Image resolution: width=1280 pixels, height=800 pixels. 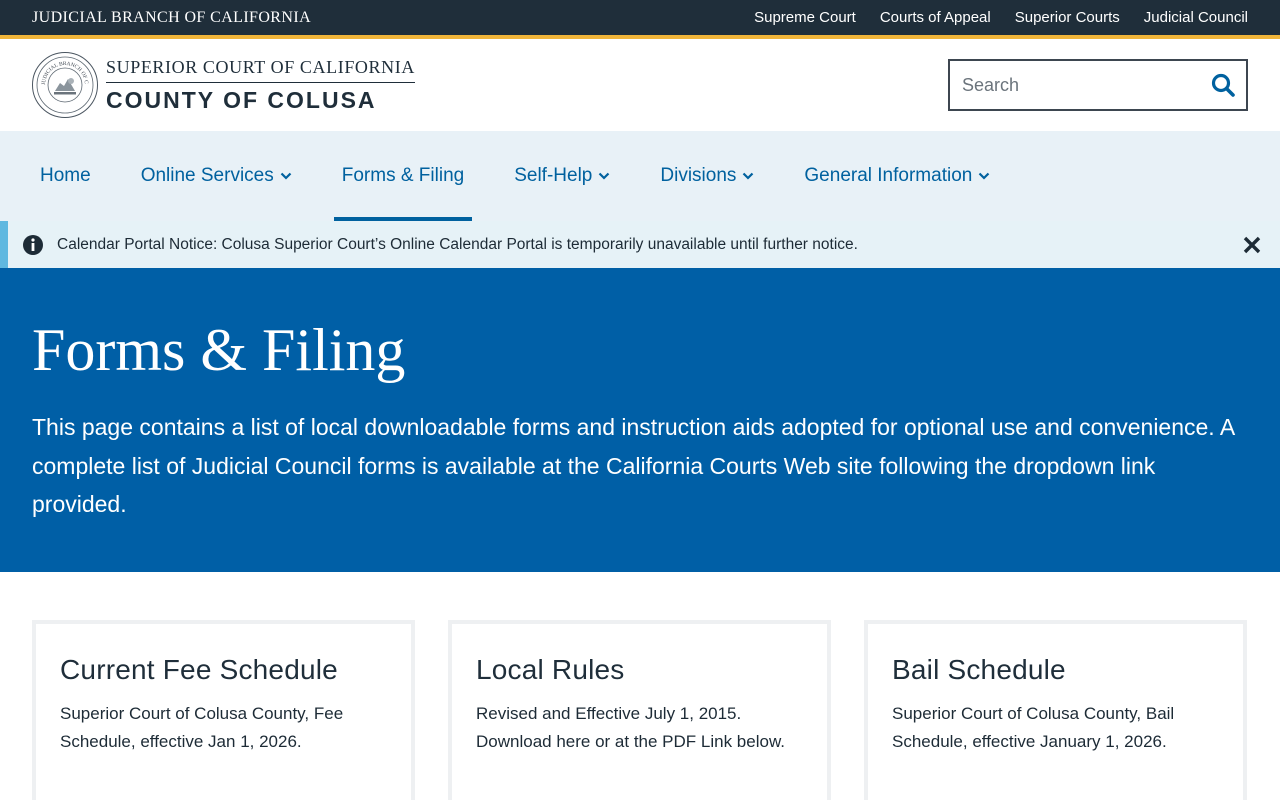 I want to click on nav-item-general-information: General Information, so click(x=897, y=176).